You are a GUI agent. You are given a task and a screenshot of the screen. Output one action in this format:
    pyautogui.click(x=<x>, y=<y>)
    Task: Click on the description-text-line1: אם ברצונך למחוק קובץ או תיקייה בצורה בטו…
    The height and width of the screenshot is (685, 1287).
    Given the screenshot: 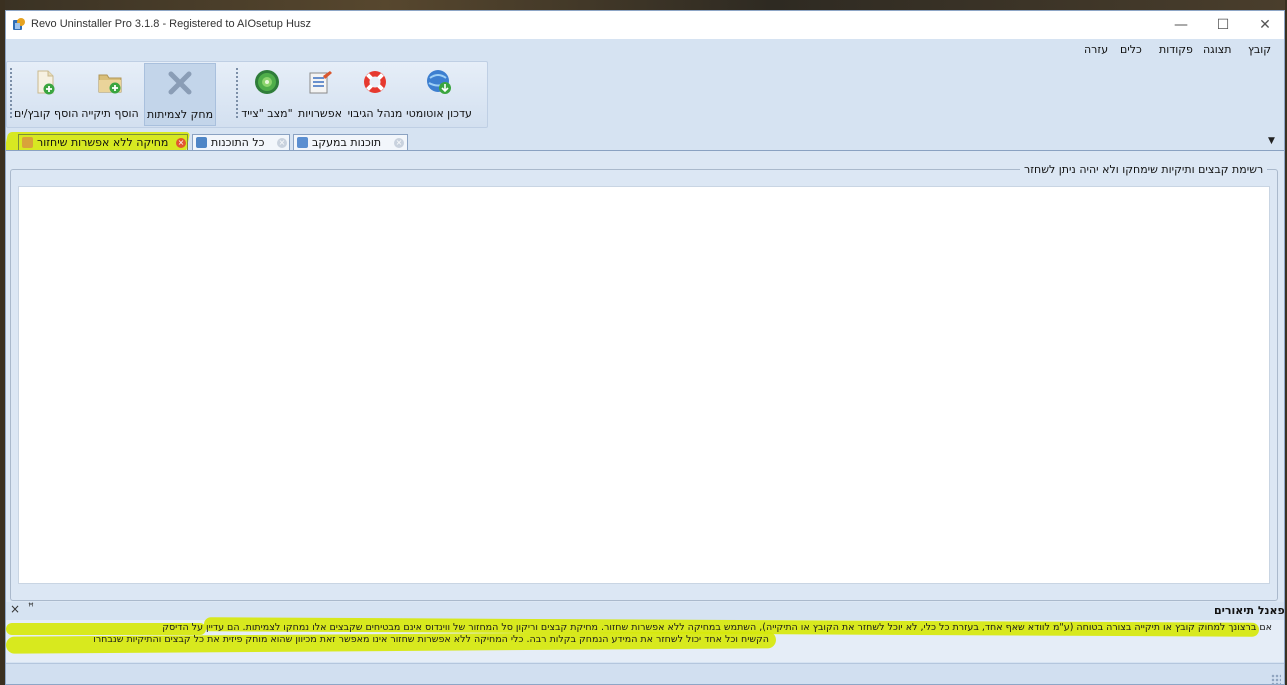 What is the action you would take?
    pyautogui.click(x=717, y=627)
    